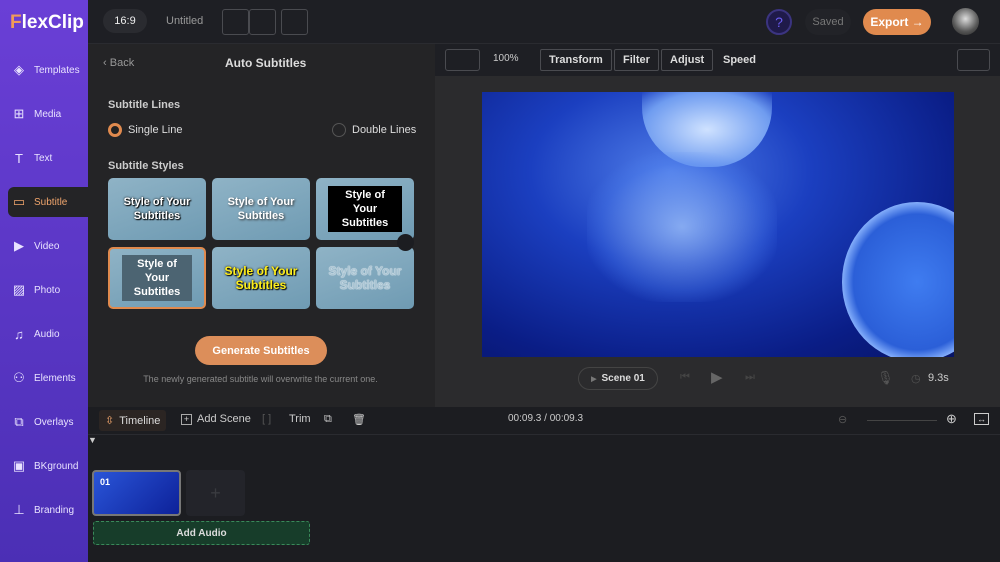 This screenshot has height=562, width=1000. Describe the element at coordinates (92, 440) in the screenshot. I see `playhead: ▼` at that location.